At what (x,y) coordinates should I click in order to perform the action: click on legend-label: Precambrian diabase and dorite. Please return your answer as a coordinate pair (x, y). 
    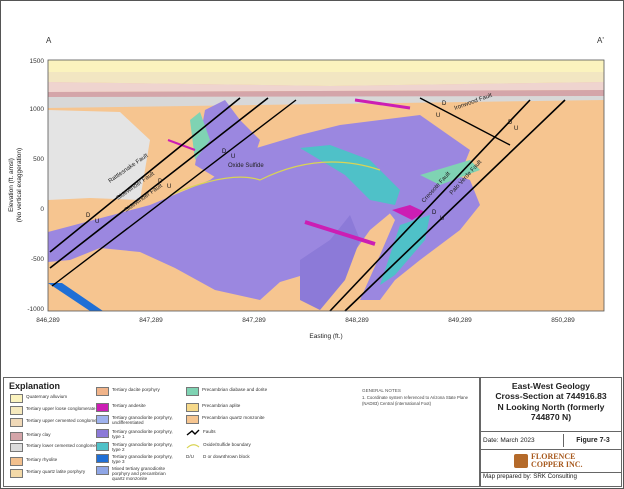
    Looking at the image, I should click on (235, 389).